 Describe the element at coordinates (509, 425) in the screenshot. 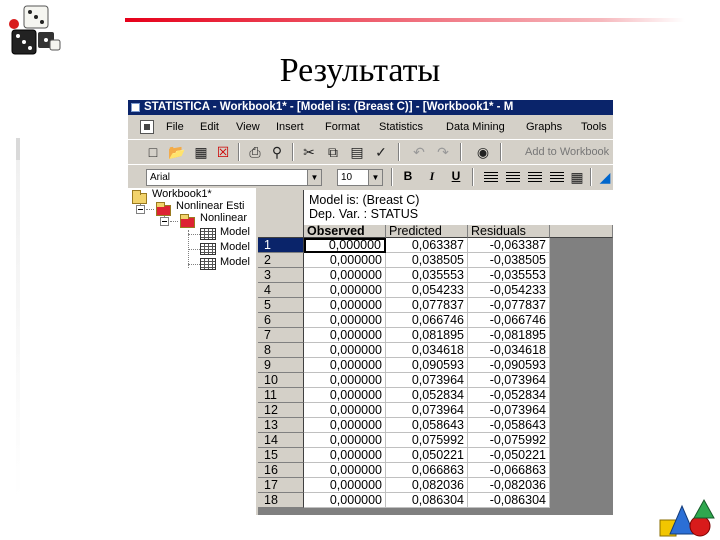

I see `residual-cell: -0,058643` at that location.